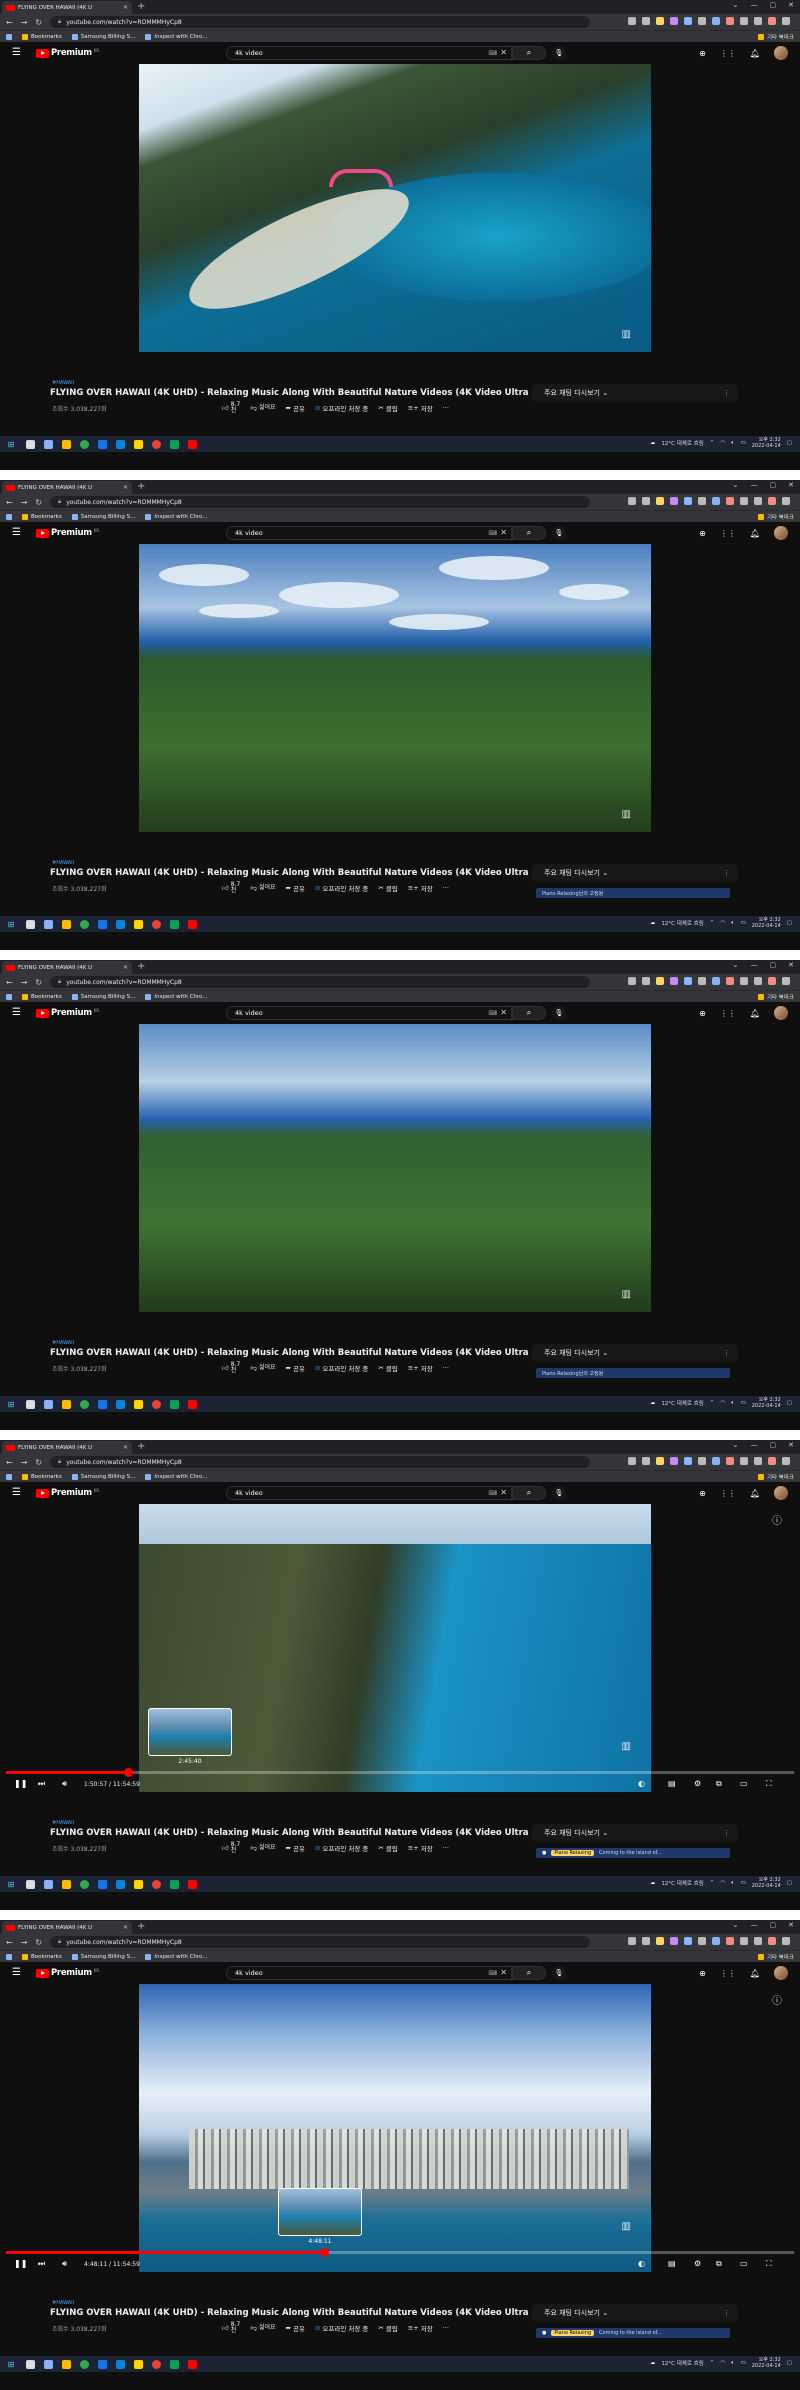 The image size is (800, 2390). I want to click on share-icon, so click(646, 1461).